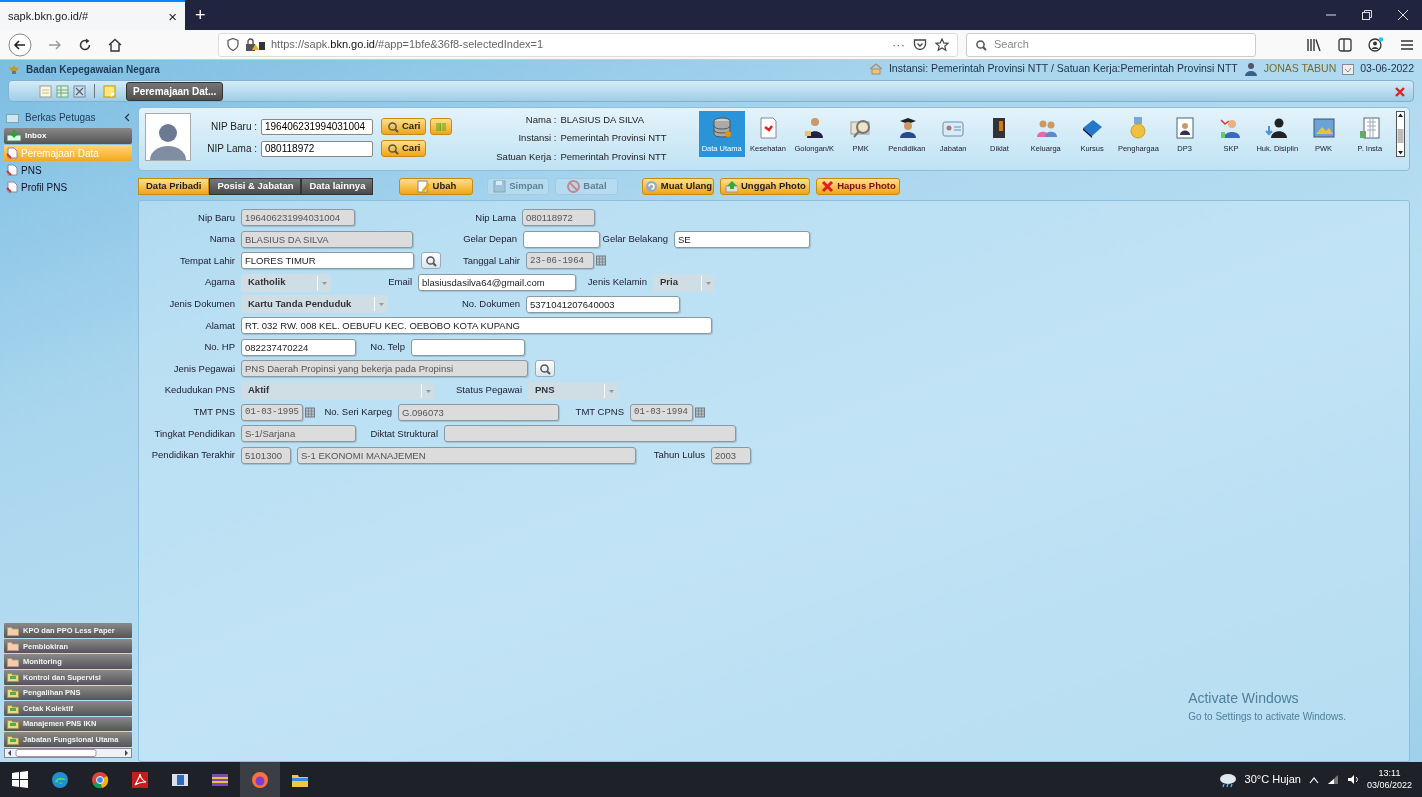 Image resolution: width=1422 pixels, height=797 pixels. I want to click on search-input: Search, so click(1112, 44).